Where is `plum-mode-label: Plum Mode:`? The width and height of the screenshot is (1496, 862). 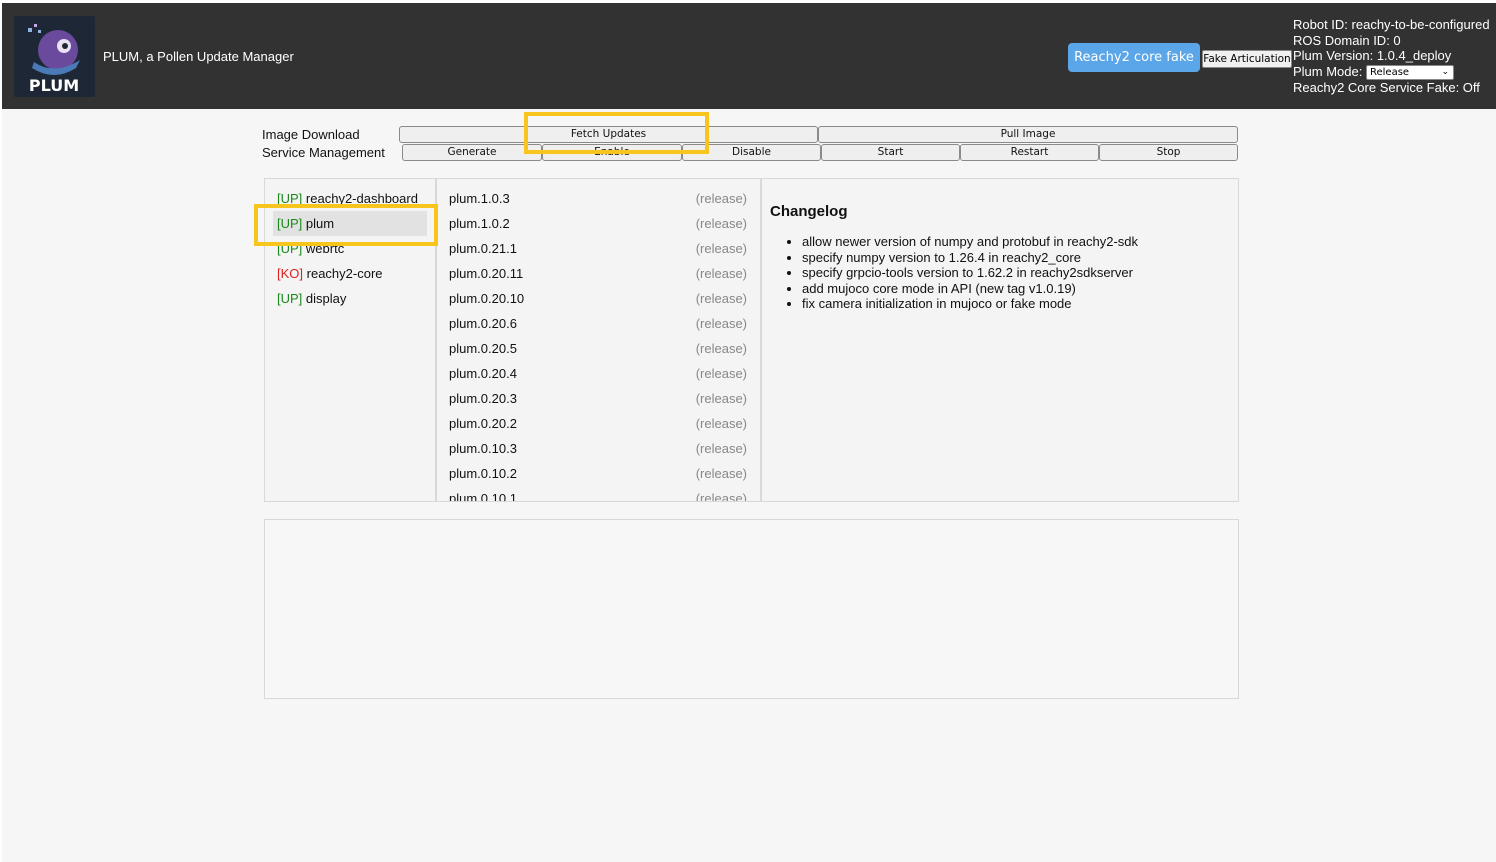
plum-mode-label: Plum Mode: is located at coordinates (1328, 71).